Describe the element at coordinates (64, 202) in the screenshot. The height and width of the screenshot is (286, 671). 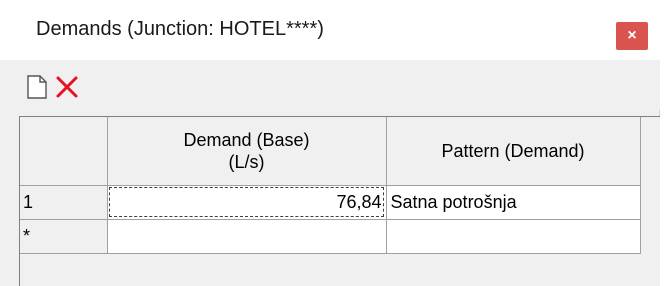
I see `row-header: 1` at that location.